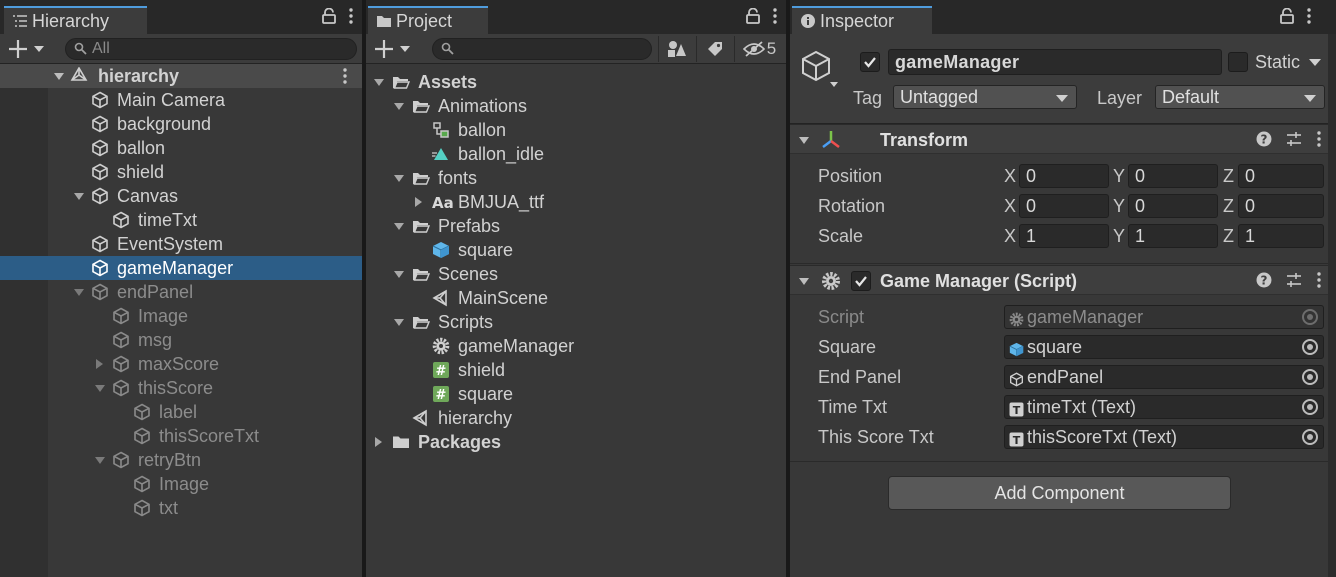 The height and width of the screenshot is (577, 1336). Describe the element at coordinates (1281, 236) in the screenshot. I see `transform-z-field: 1` at that location.